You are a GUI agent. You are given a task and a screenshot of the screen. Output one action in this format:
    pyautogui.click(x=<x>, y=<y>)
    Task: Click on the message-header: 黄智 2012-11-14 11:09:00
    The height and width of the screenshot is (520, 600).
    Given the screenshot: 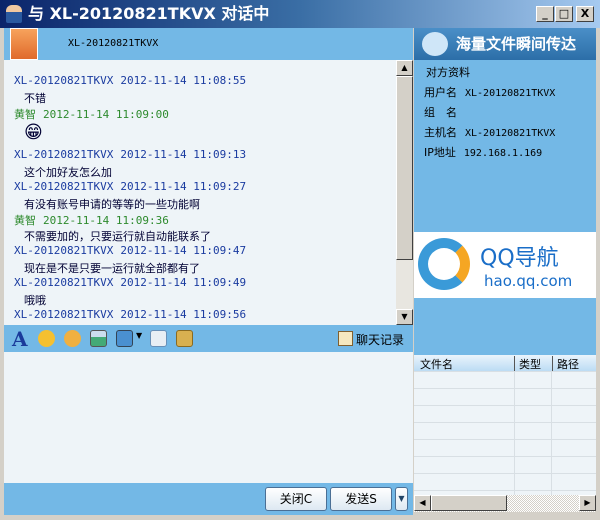 What is the action you would take?
    pyautogui.click(x=91, y=114)
    